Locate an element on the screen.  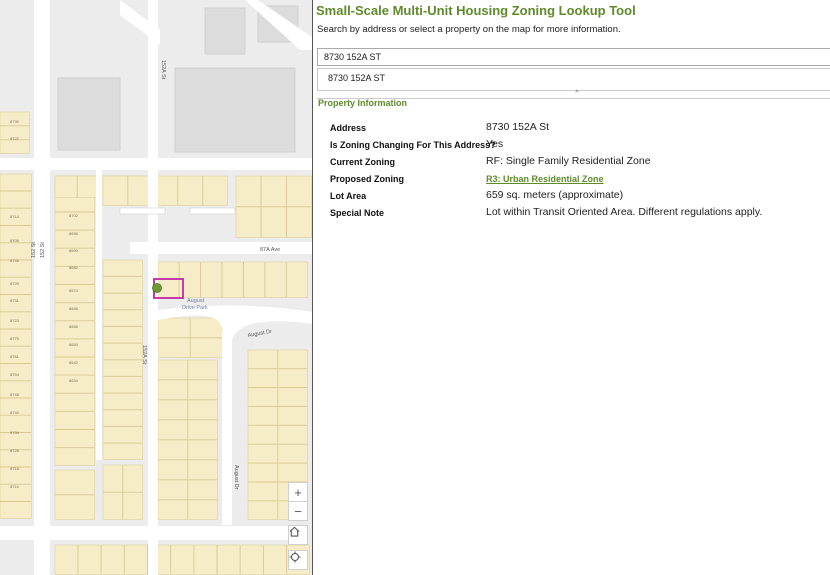
zoning-changing-value: Yes is located at coordinates (495, 144).